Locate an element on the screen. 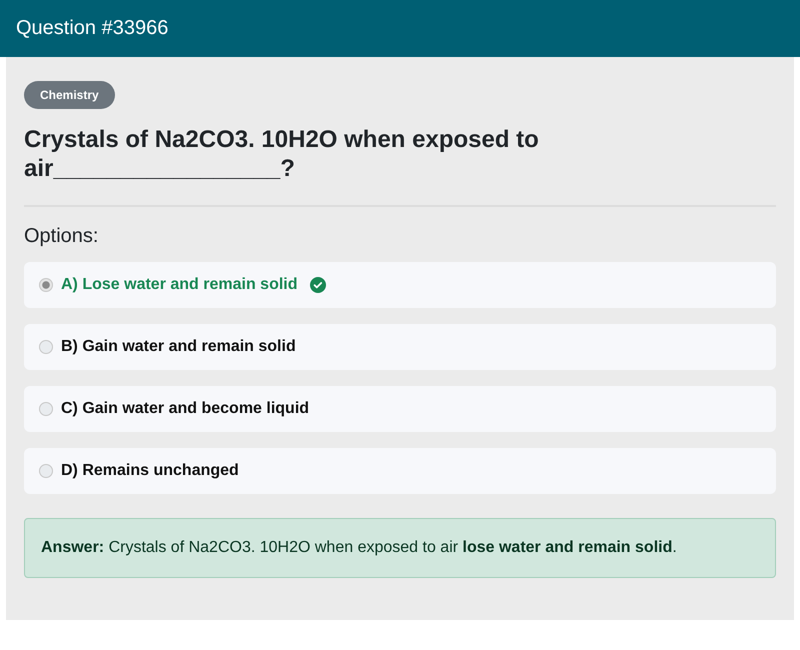  question-text: Crystals of Na2CO3. 10H2O when exposed to air_________________? is located at coordinates (282, 154).